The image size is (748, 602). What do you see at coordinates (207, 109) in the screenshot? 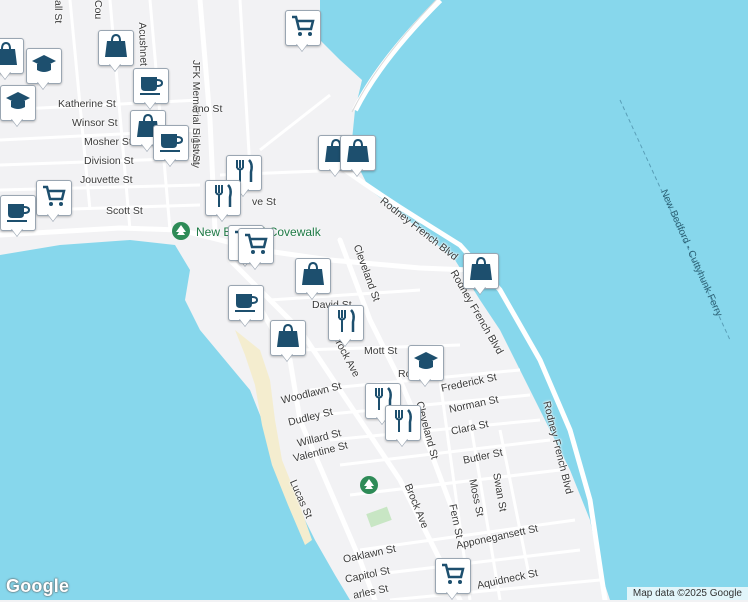
I see `street-label: ano St` at bounding box center [207, 109].